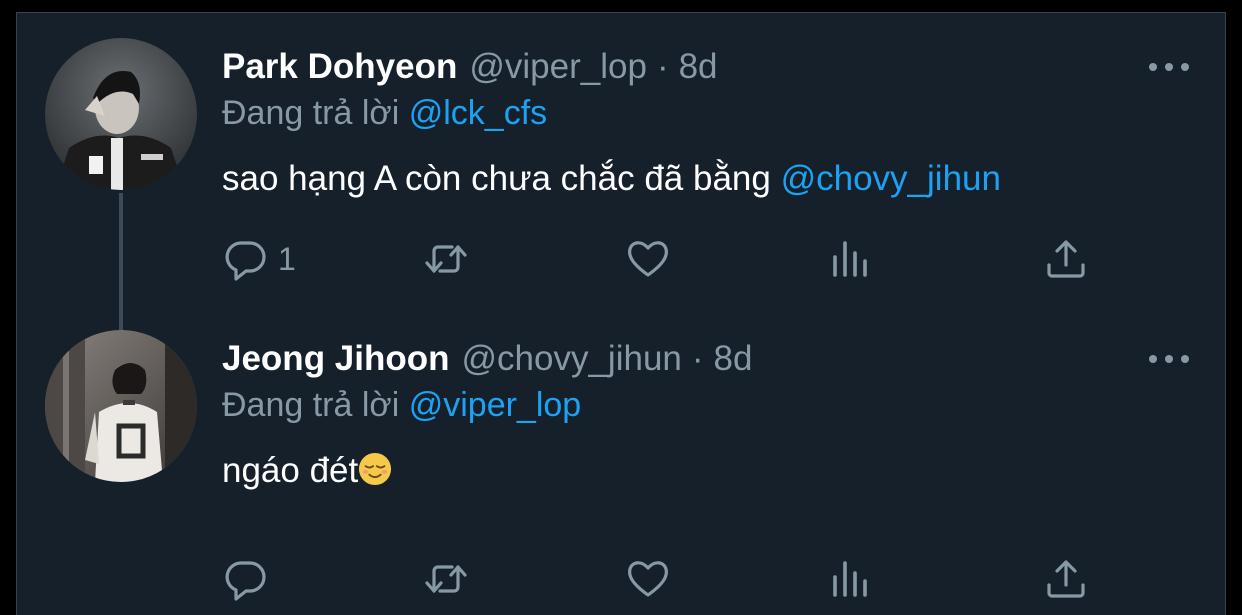  What do you see at coordinates (287, 259) in the screenshot?
I see `reply-count: 1` at bounding box center [287, 259].